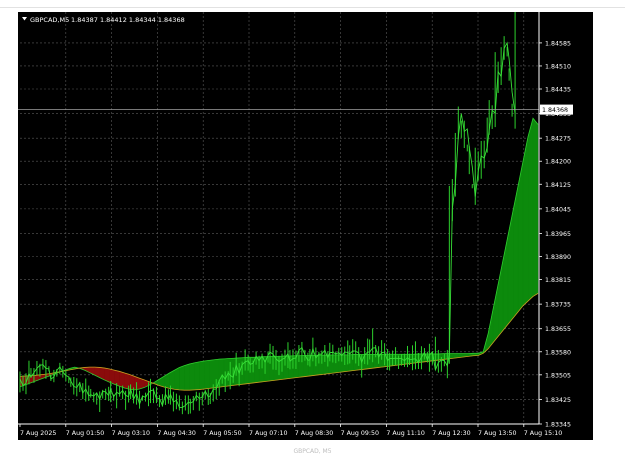 The image size is (625, 455). Describe the element at coordinates (497, 433) in the screenshot. I see `x-tick-label: 7 Aug 13:50` at that location.